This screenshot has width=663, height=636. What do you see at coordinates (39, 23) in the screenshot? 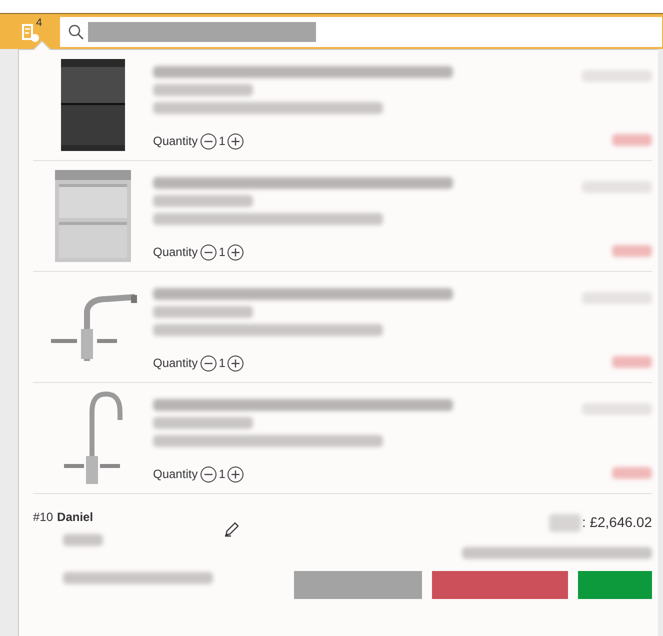
I see `cart-count: 4` at bounding box center [39, 23].